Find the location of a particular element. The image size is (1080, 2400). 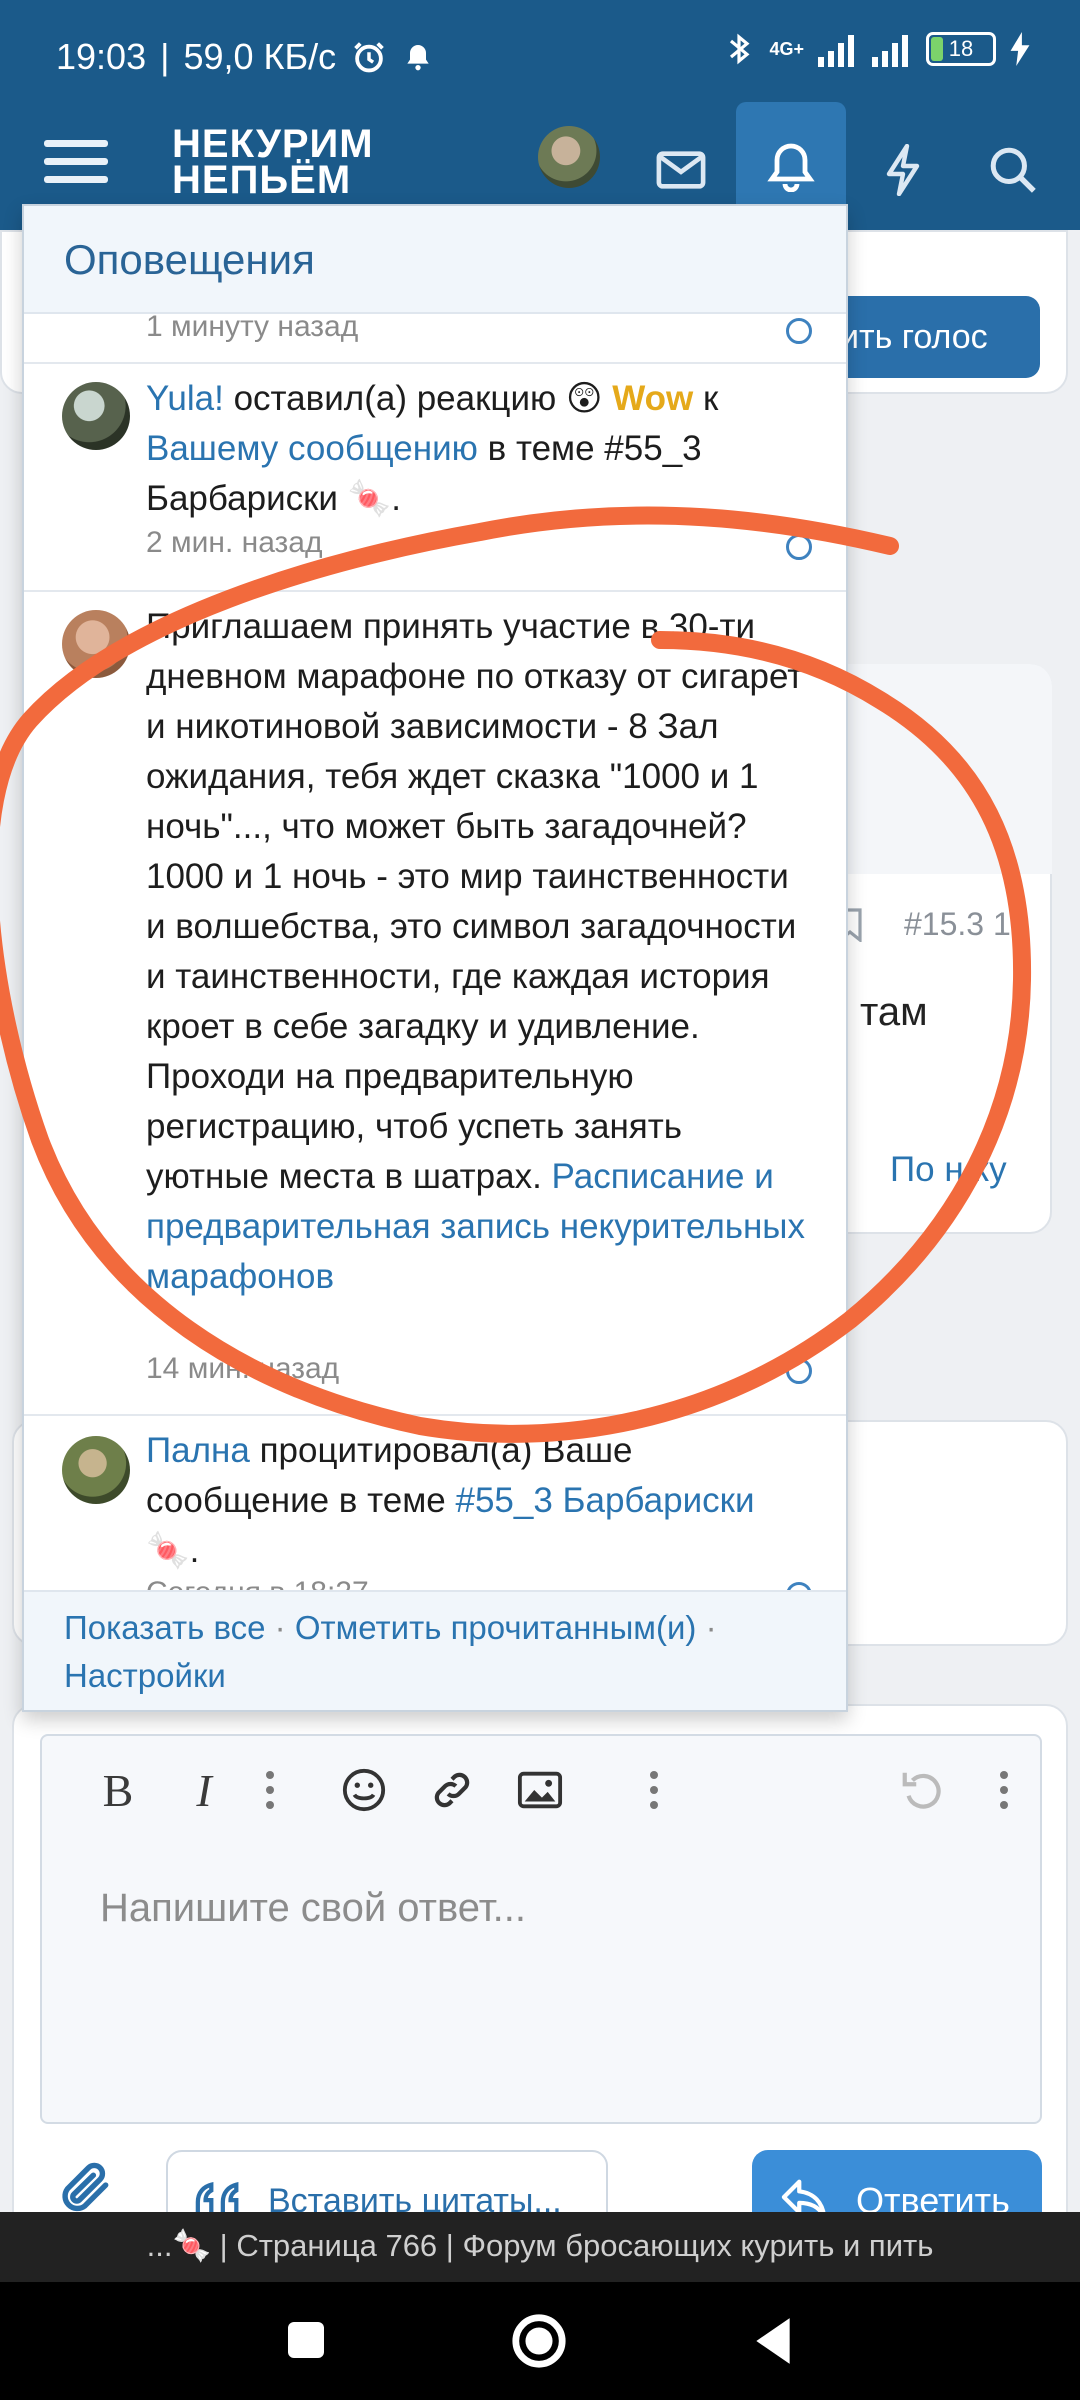

editor-toolbar: B I is located at coordinates (542, 1791).